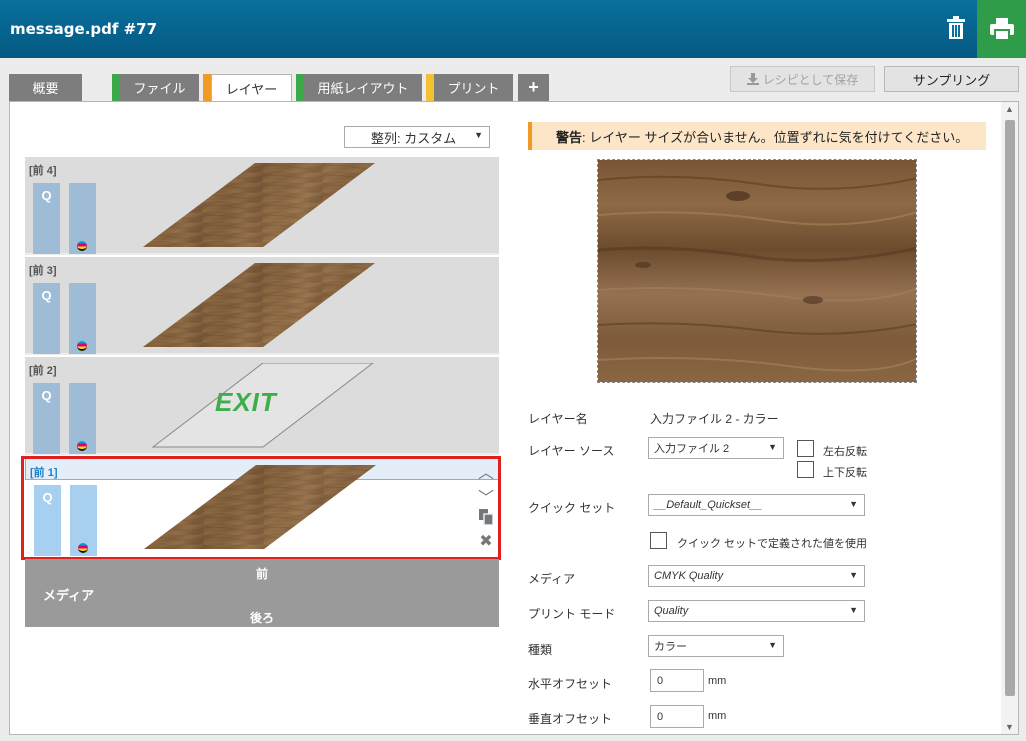  I want to click on trash-icon, so click(956, 28).